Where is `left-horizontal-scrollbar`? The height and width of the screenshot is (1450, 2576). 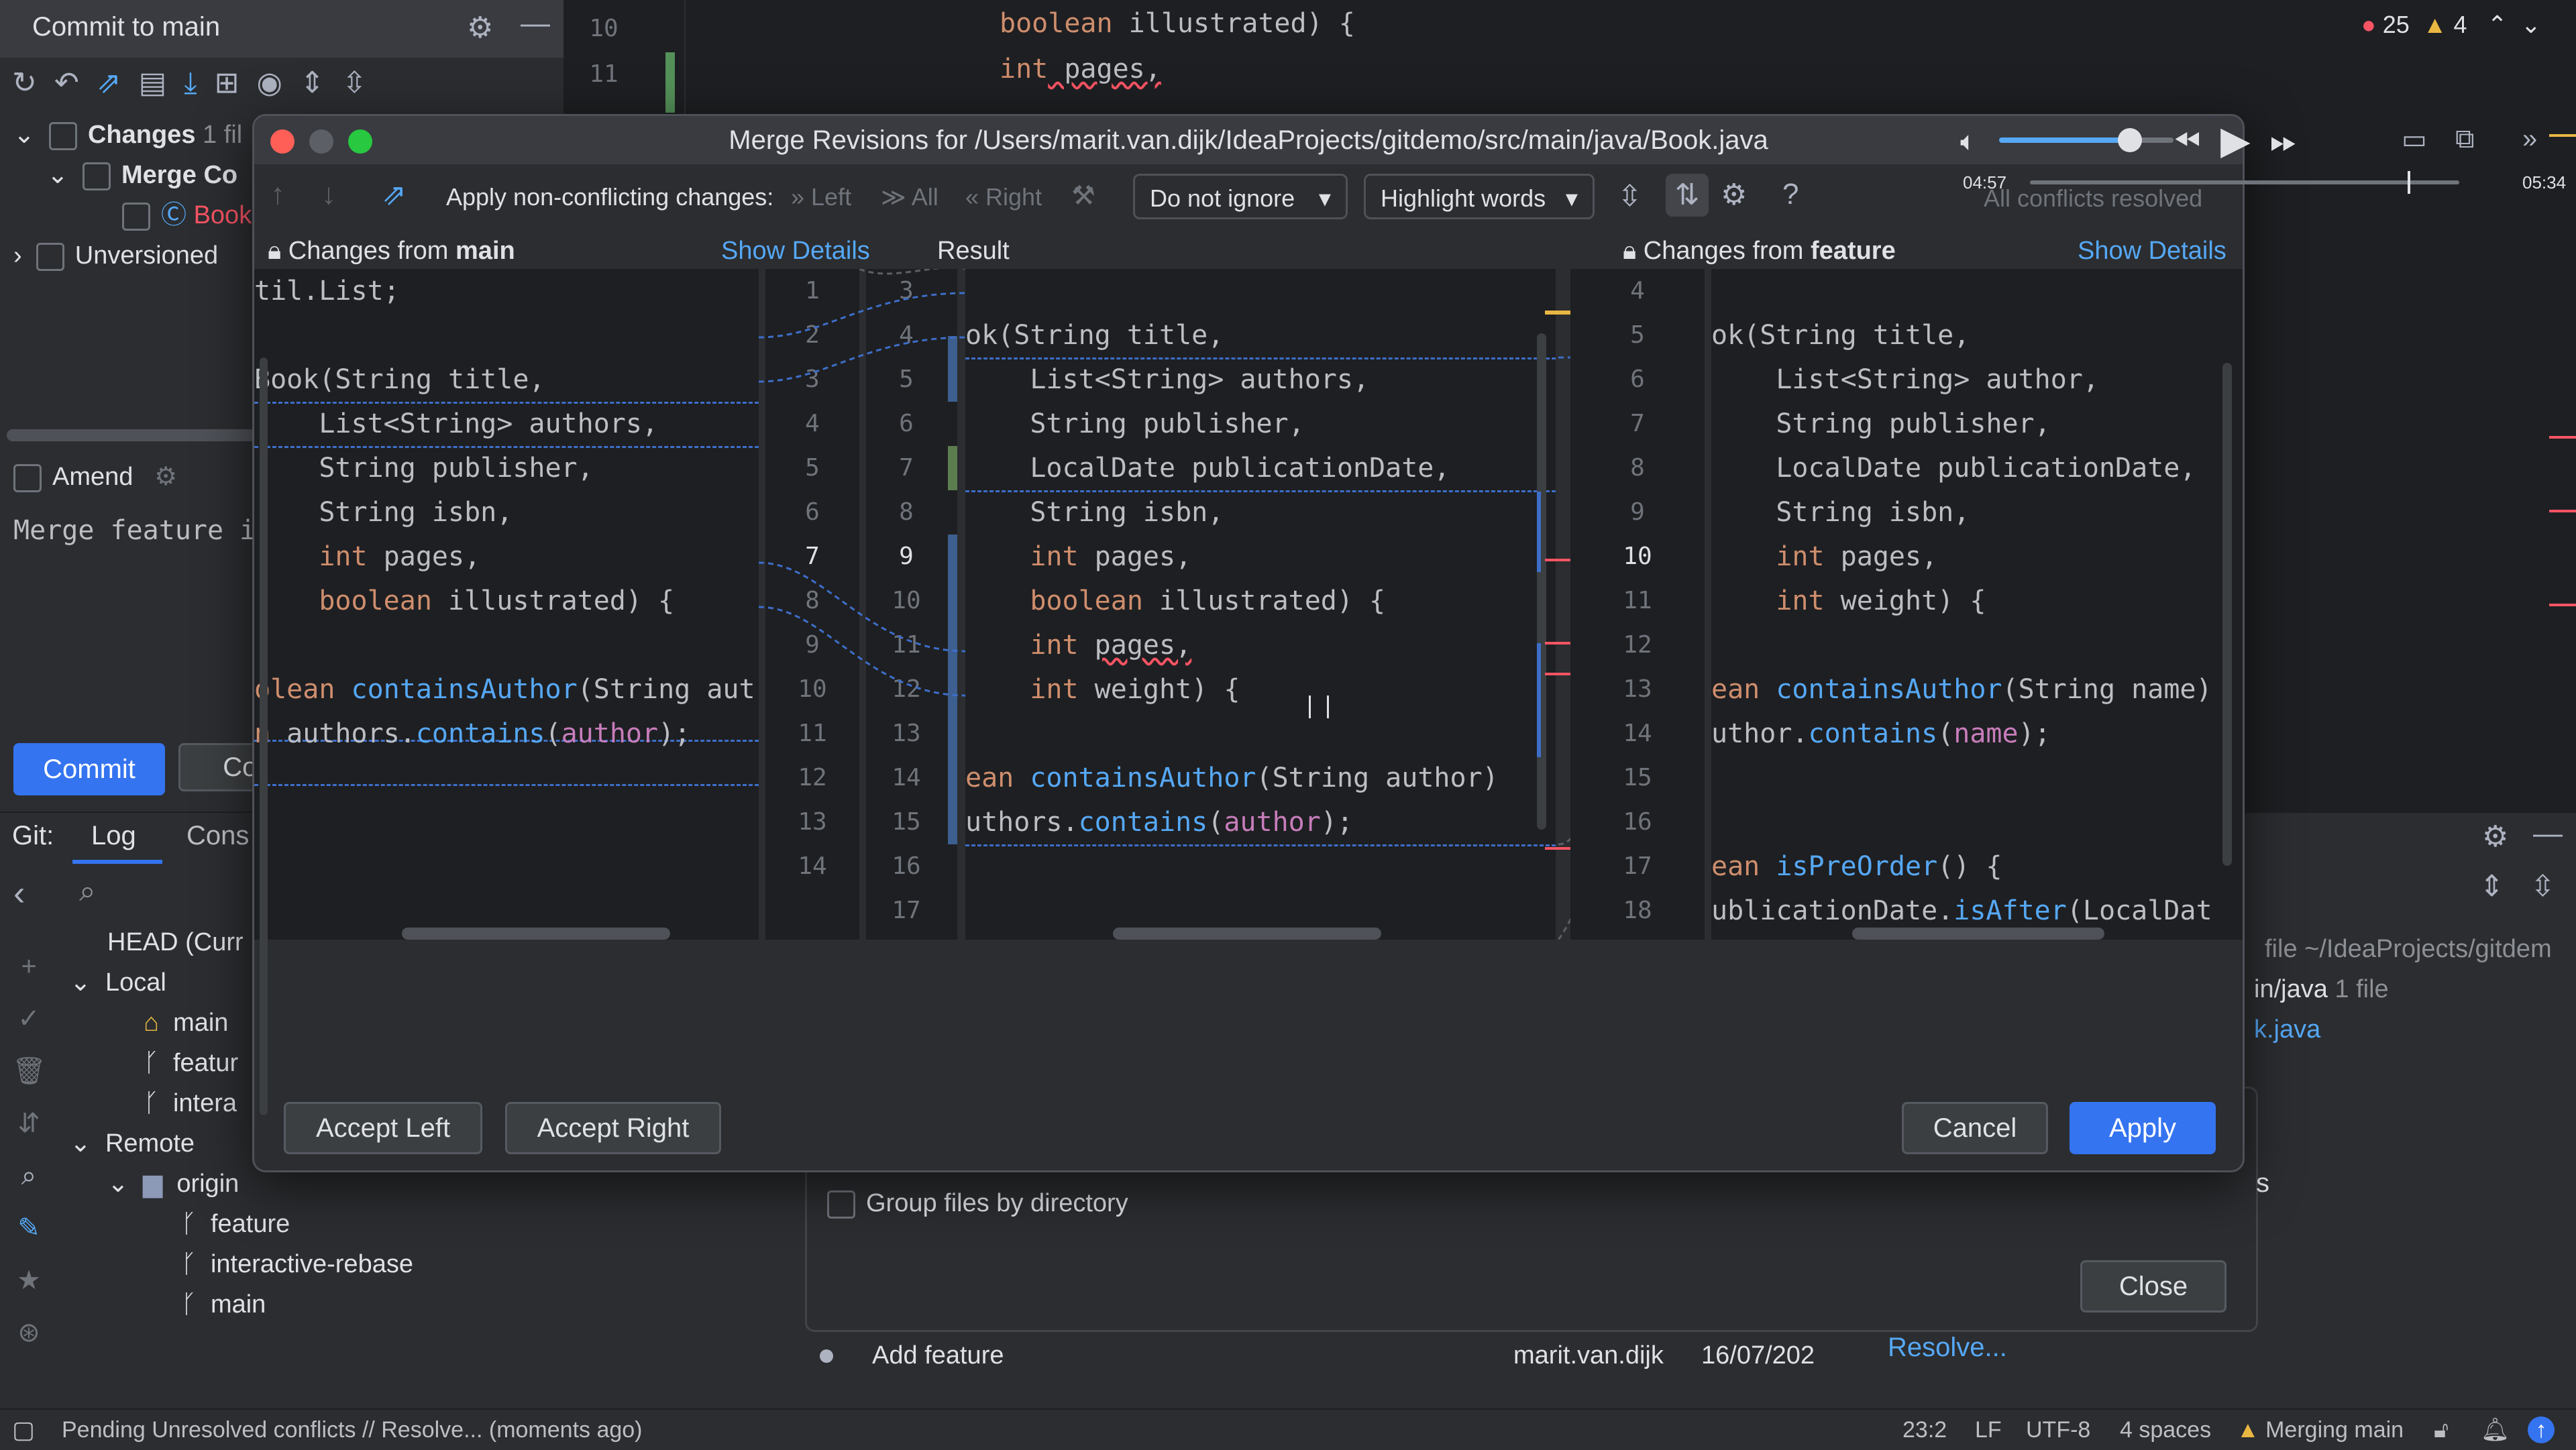
left-horizontal-scrollbar is located at coordinates (536, 934).